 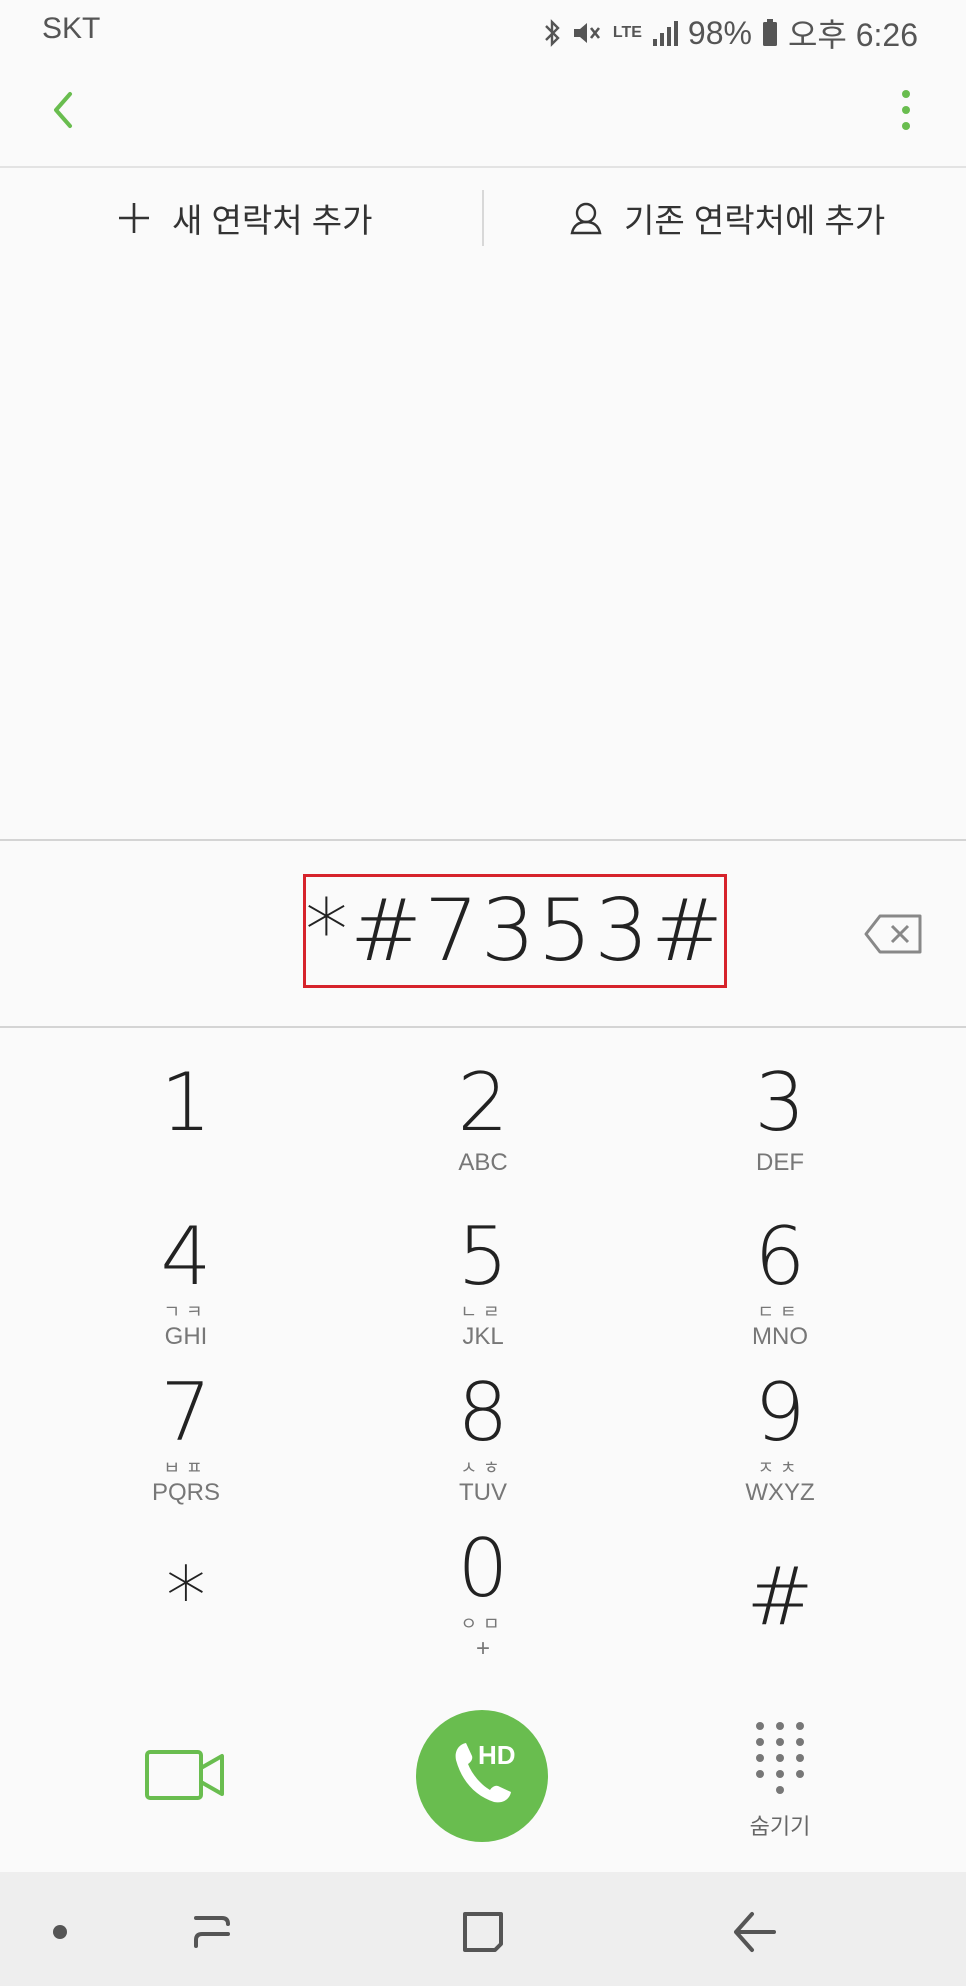 I want to click on key-letters: TUV, so click(x=483, y=1492).